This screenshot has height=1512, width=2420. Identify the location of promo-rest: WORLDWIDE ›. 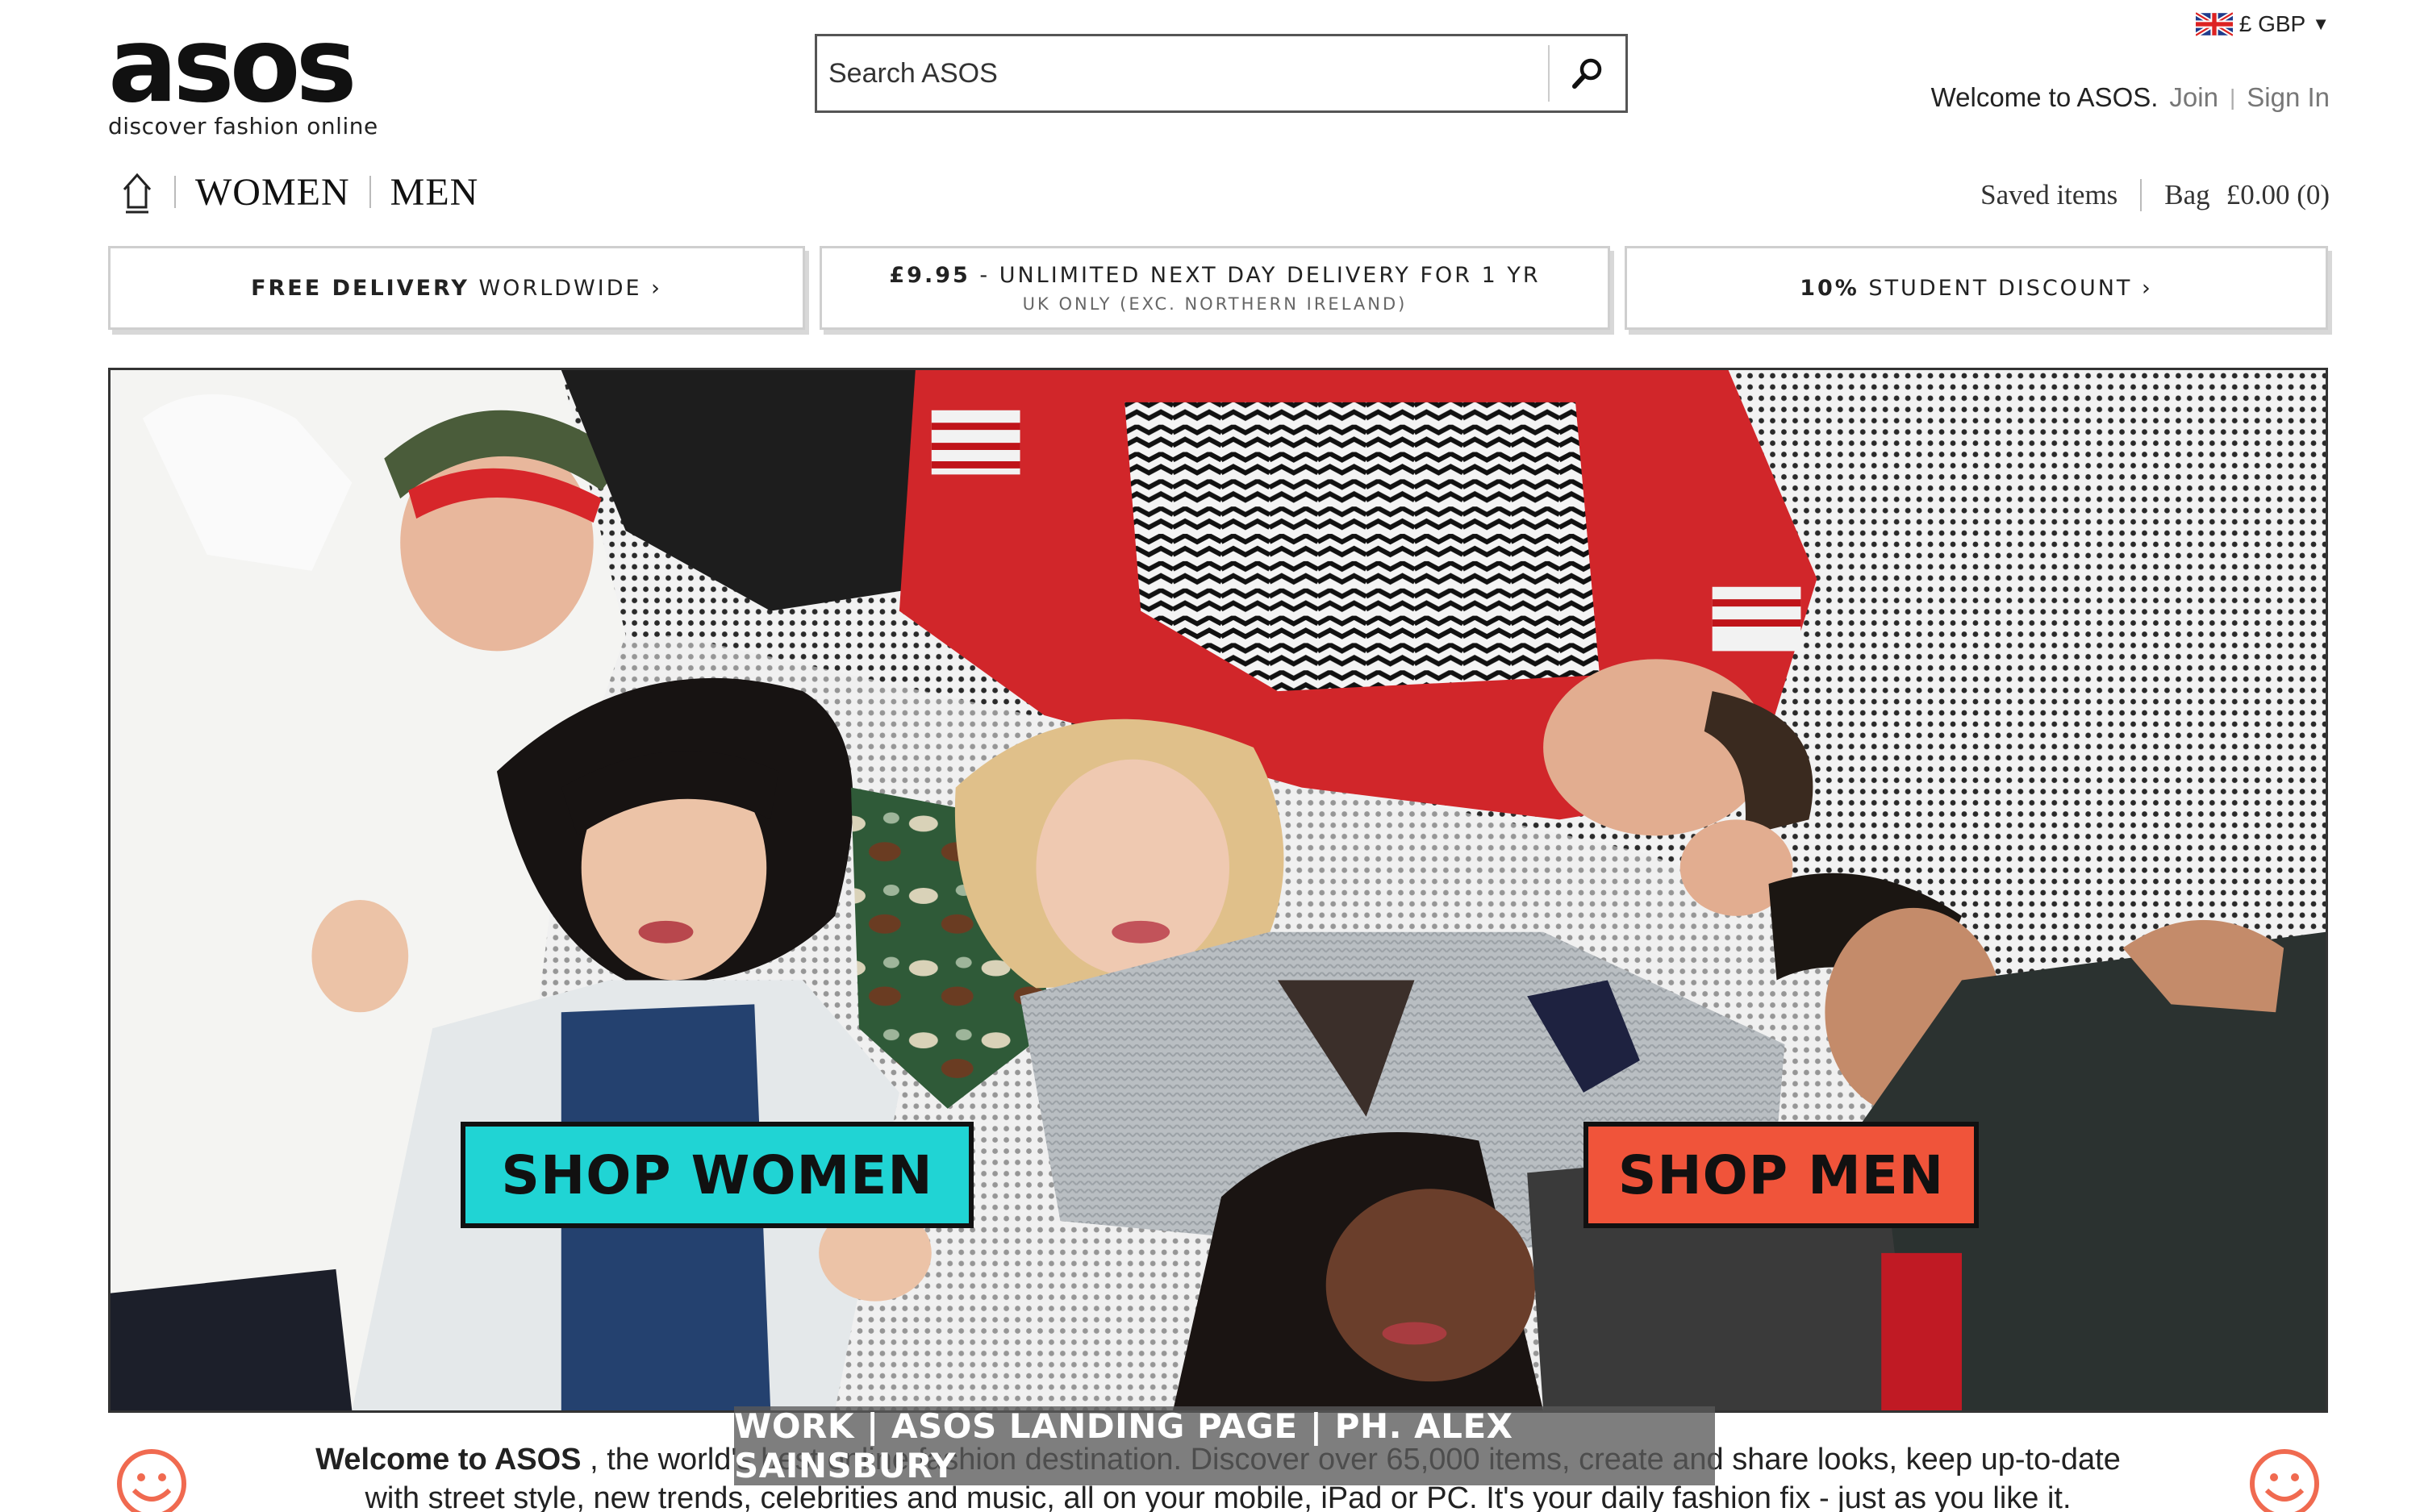
(565, 288).